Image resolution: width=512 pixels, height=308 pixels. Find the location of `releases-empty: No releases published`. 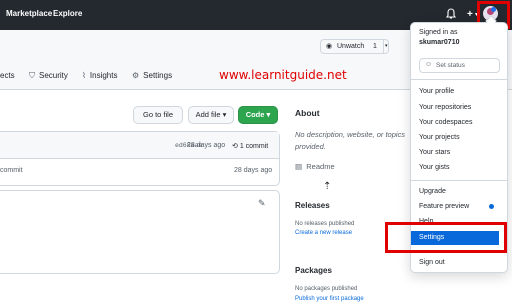

releases-empty: No releases published is located at coordinates (325, 224).